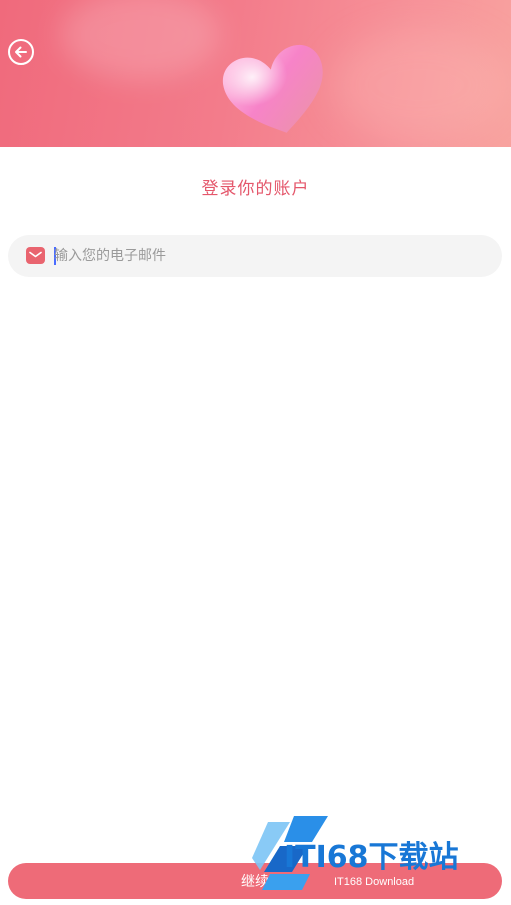 The height and width of the screenshot is (905, 511). Describe the element at coordinates (140, 40) in the screenshot. I see `header-glow` at that location.